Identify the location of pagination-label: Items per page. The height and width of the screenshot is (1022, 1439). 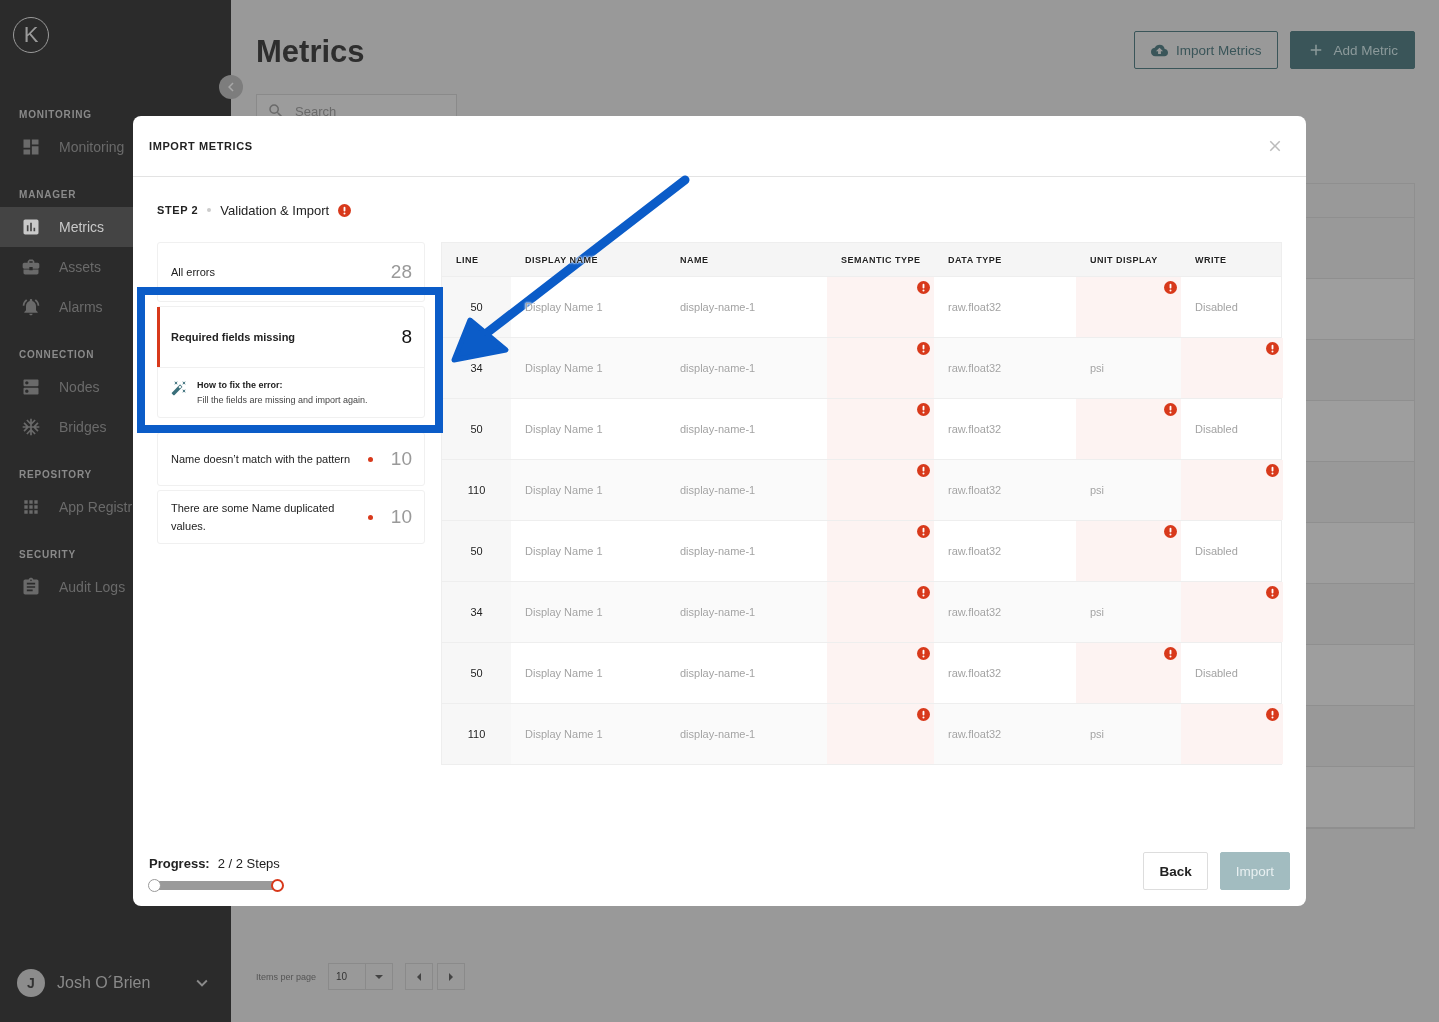
(286, 976).